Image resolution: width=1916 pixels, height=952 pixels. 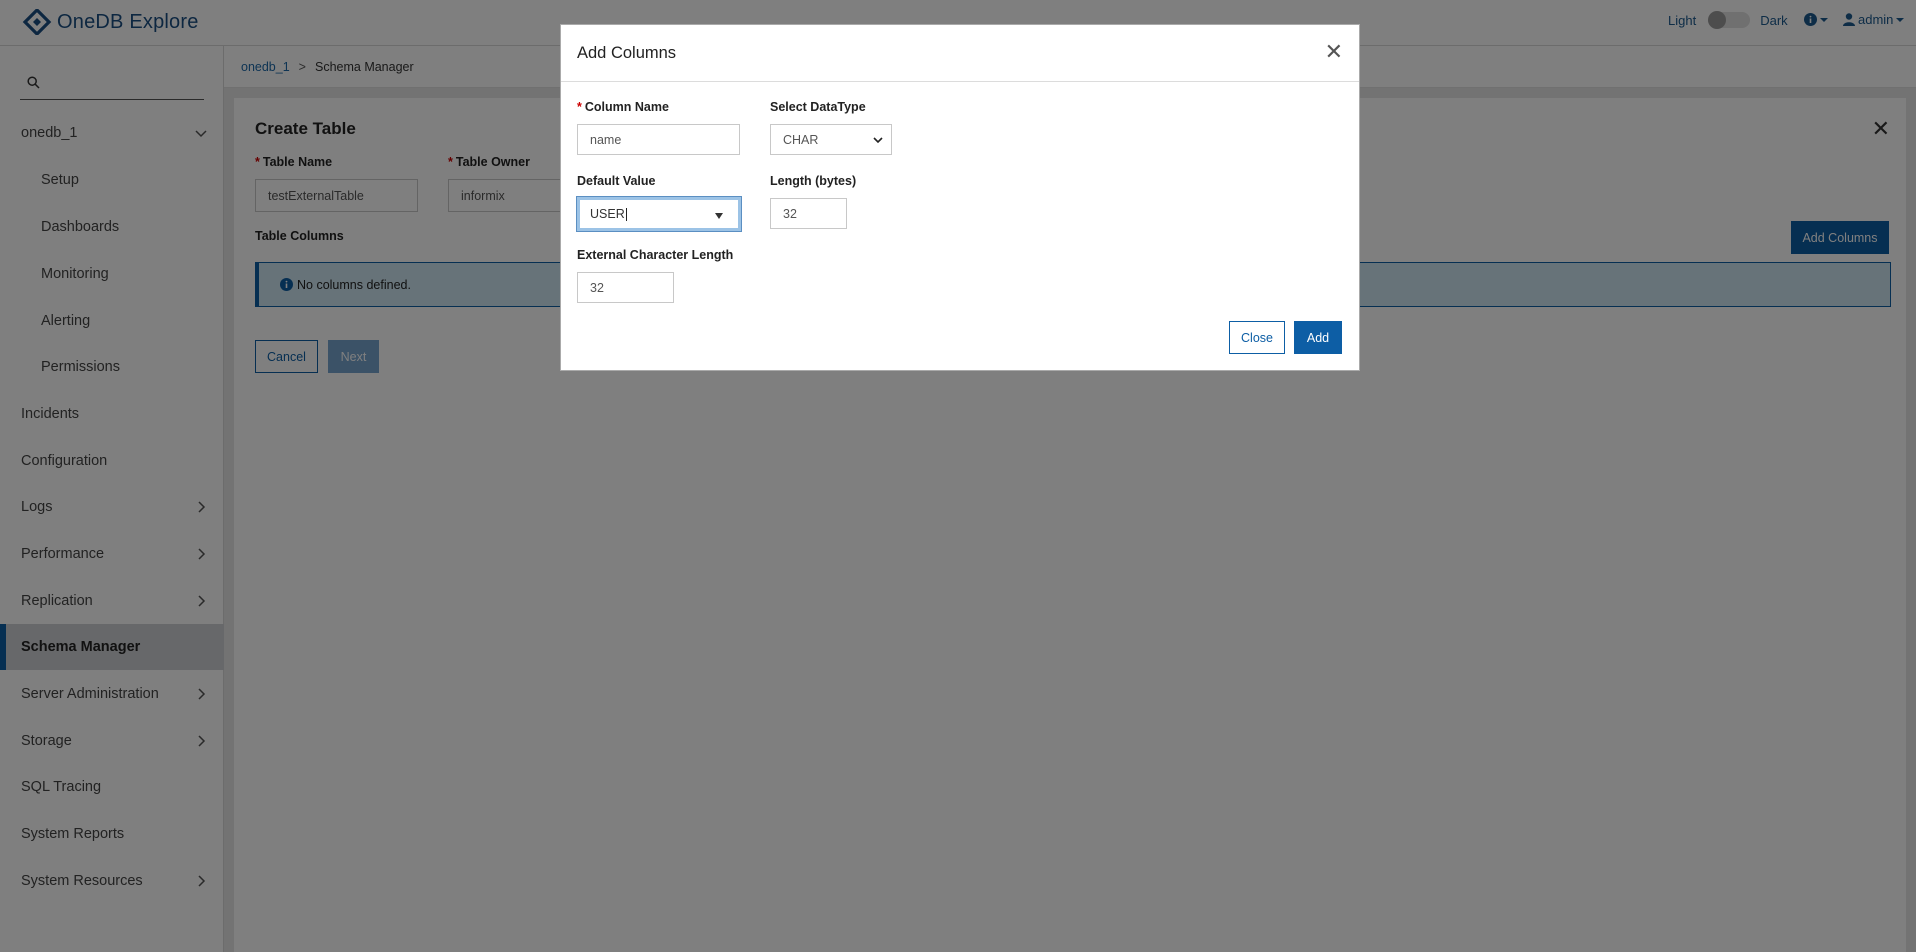 I want to click on dialog-header: Add Columns ✕, so click(x=960, y=53).